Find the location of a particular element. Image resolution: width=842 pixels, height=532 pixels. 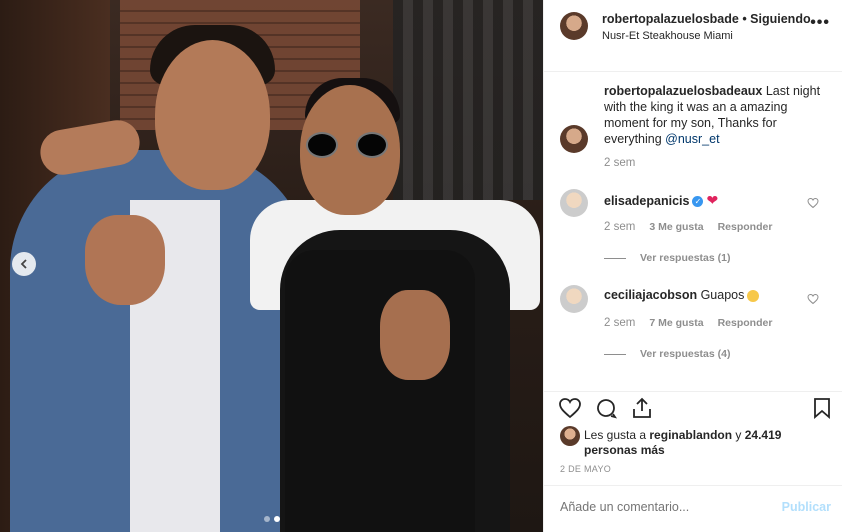

view-replies-button: Ver respuestas (1) is located at coordinates (667, 258).